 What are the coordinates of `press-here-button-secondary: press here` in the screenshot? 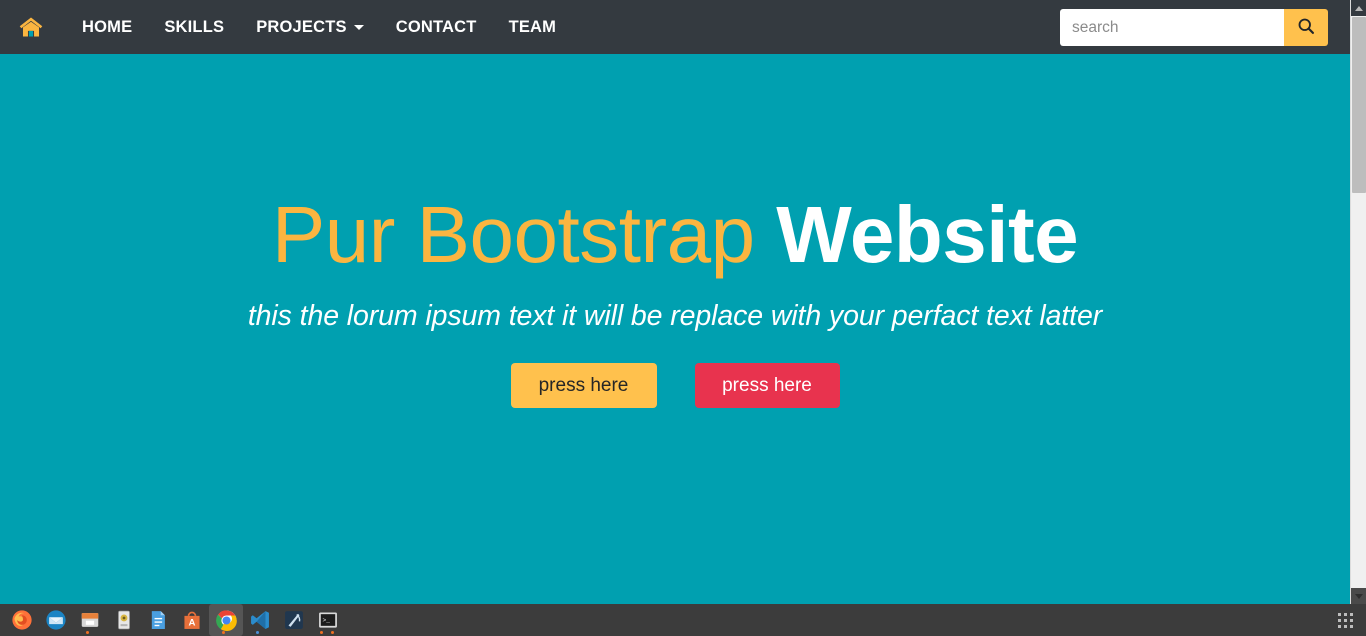 It's located at (767, 386).